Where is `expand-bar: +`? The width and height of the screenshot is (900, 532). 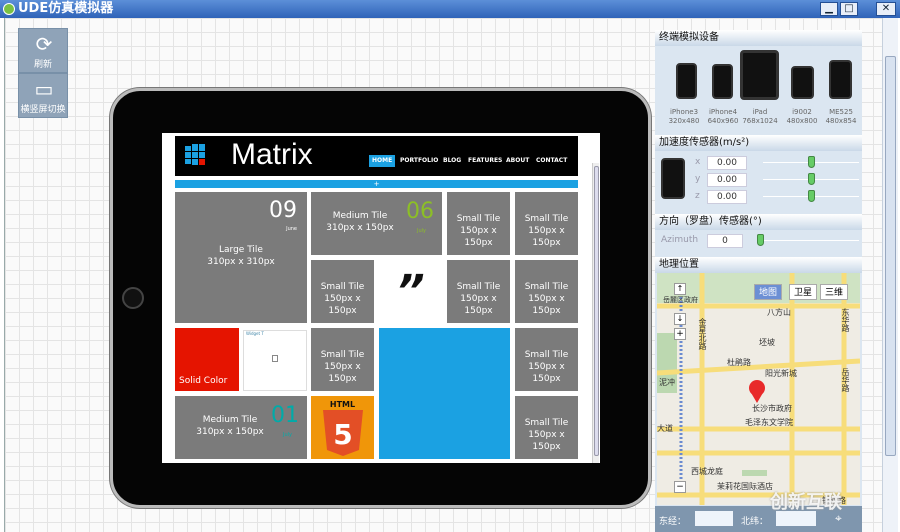 expand-bar: + is located at coordinates (376, 184).